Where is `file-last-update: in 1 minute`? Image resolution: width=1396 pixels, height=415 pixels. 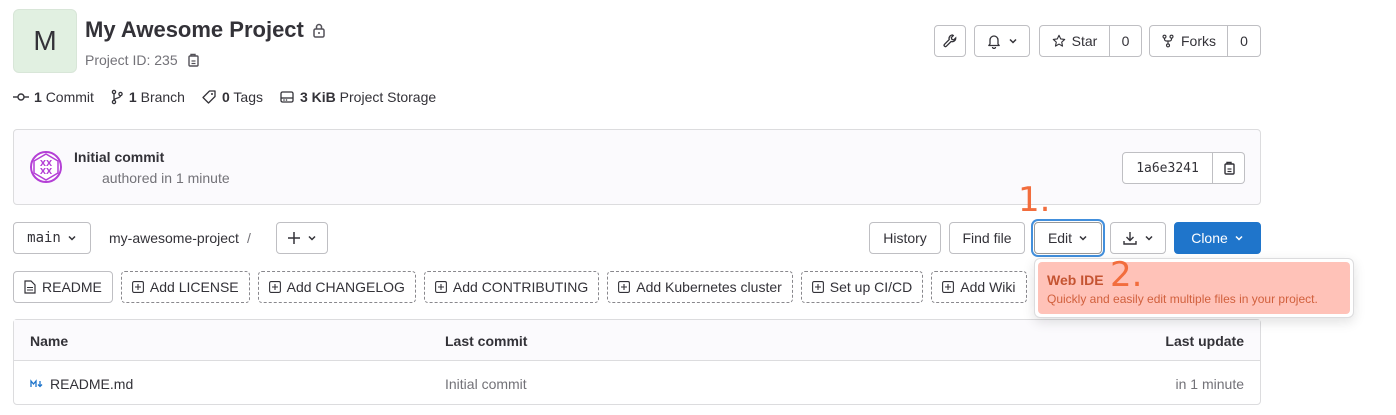 file-last-update: in 1 minute is located at coordinates (1209, 384).